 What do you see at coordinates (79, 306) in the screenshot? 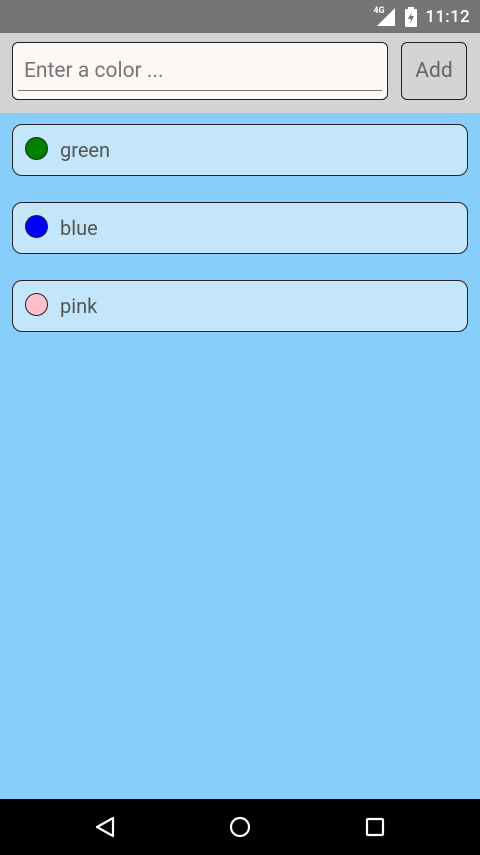
I see `color-label: pink` at bounding box center [79, 306].